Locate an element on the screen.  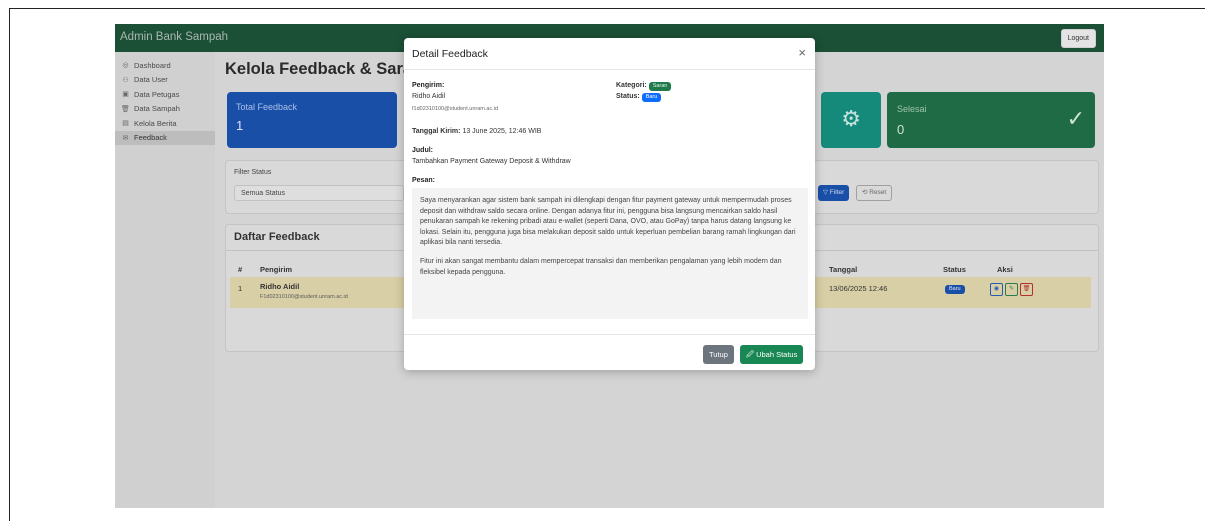
pesan-label: Pesan: is located at coordinates (423, 180).